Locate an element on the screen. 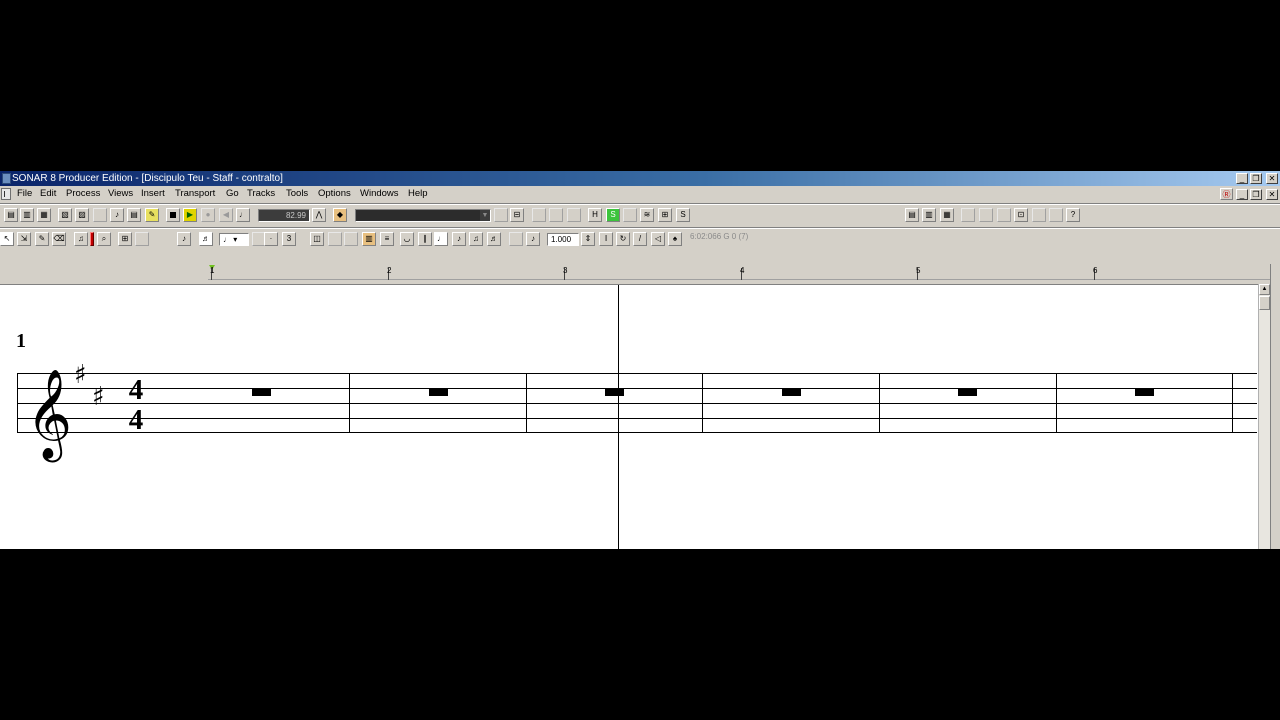 Image resolution: width=1280 pixels, height=720 pixels. snap-icon: ◫ is located at coordinates (317, 239).